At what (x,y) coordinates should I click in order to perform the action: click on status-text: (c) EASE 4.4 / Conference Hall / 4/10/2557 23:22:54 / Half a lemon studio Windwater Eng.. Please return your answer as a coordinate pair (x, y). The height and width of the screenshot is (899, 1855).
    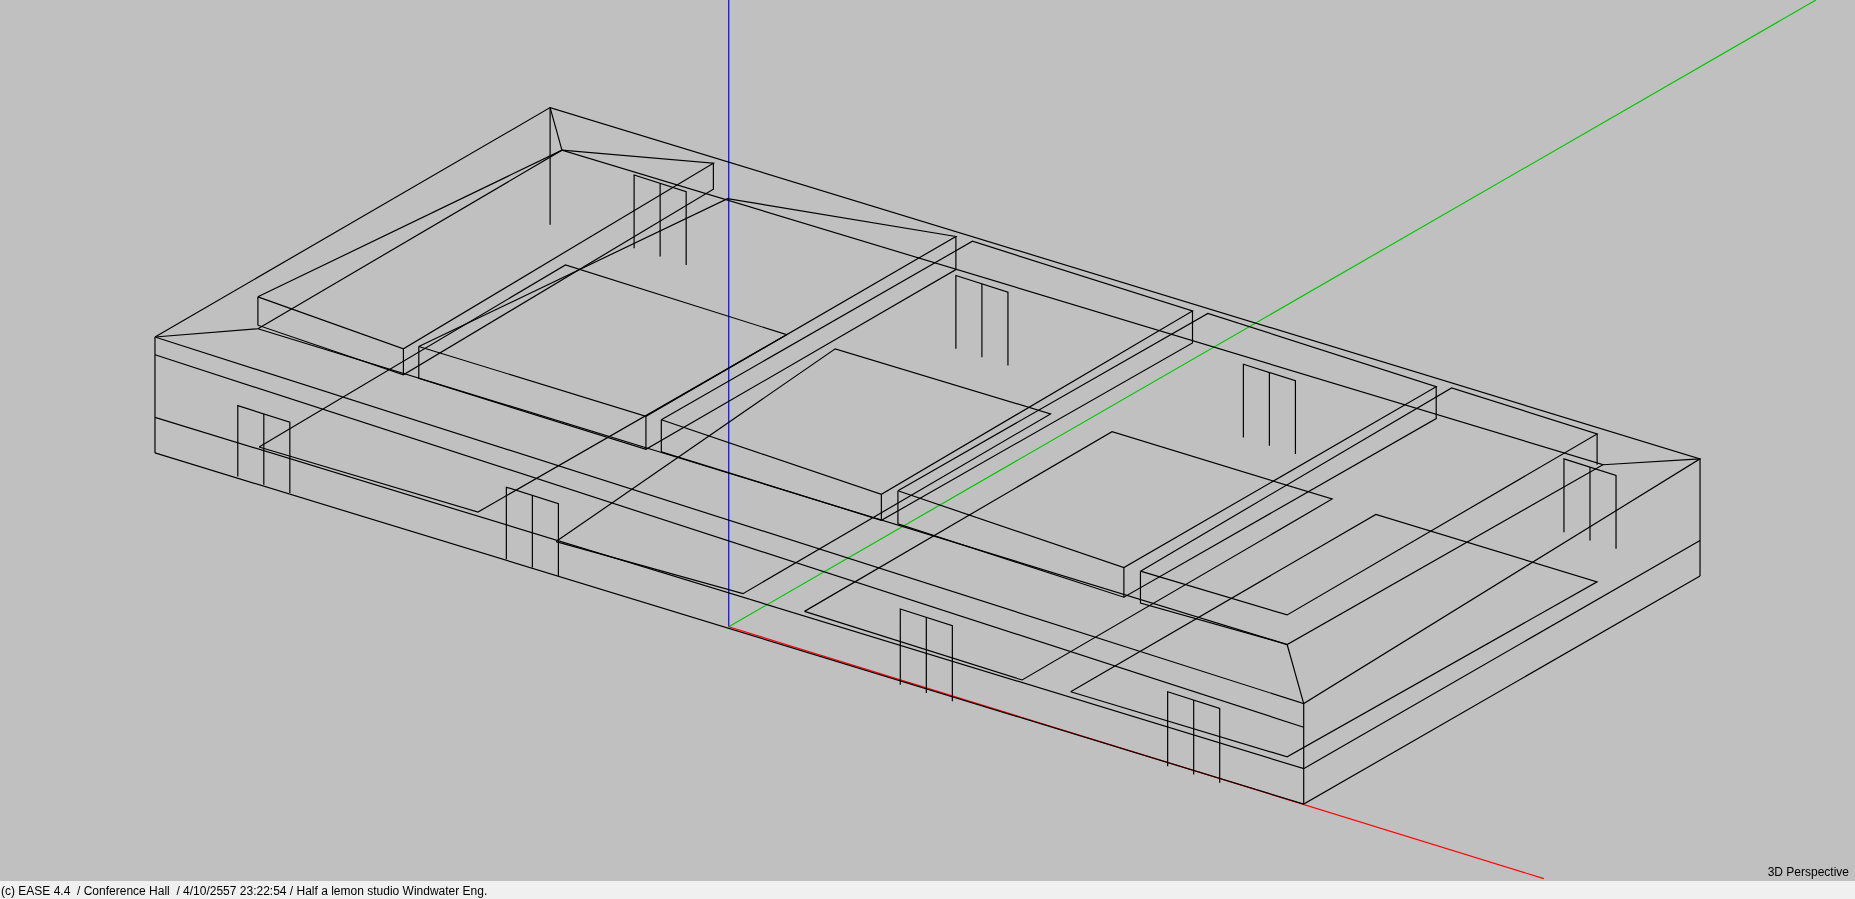
    Looking at the image, I should click on (244, 891).